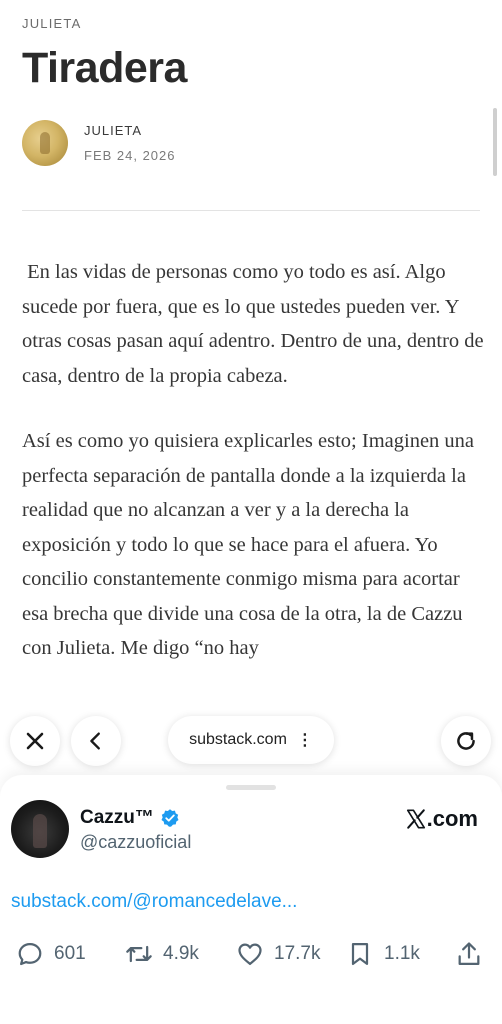  I want to click on heart-icon, so click(250, 954).